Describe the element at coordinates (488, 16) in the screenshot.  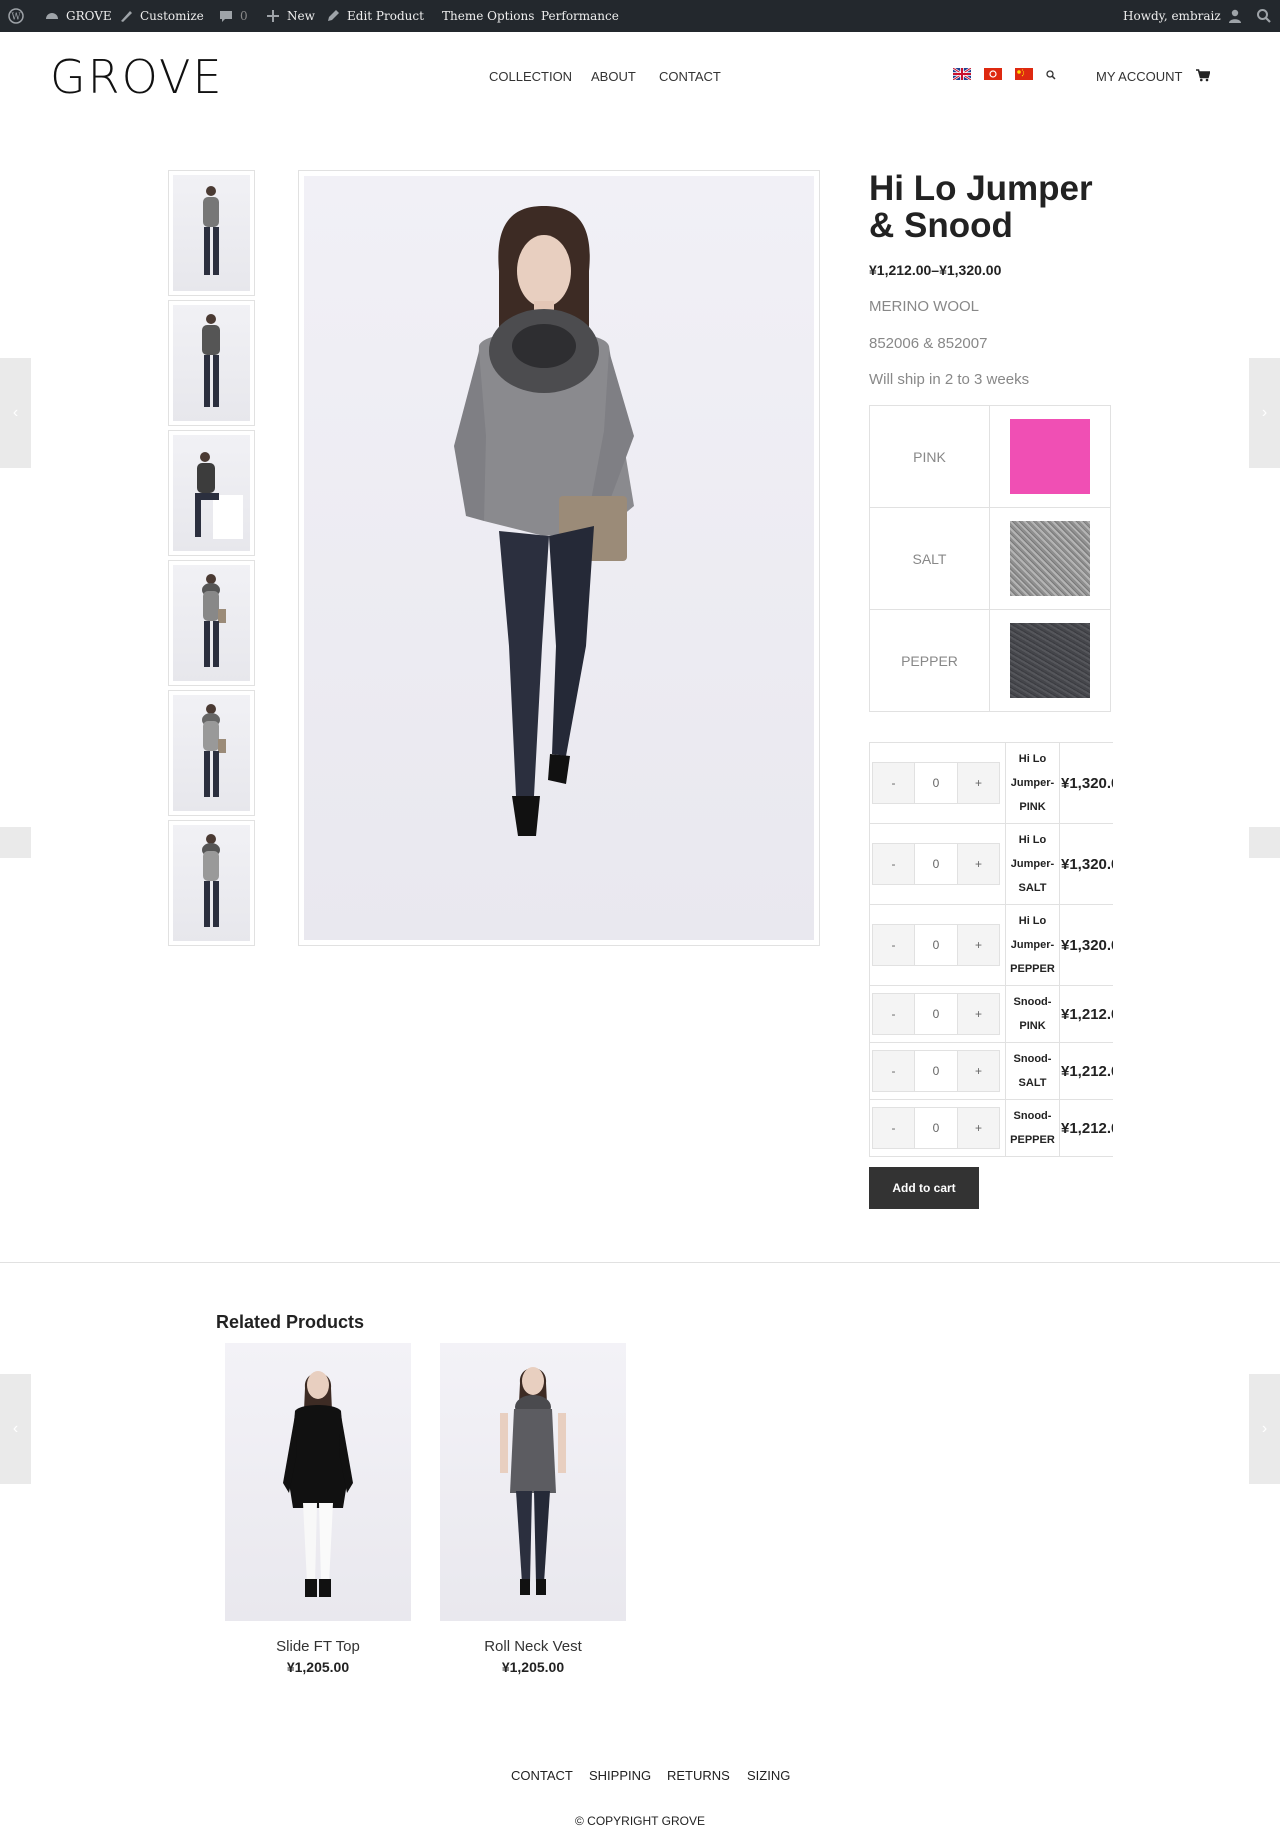
I see `theme-options-link: Theme Options` at that location.